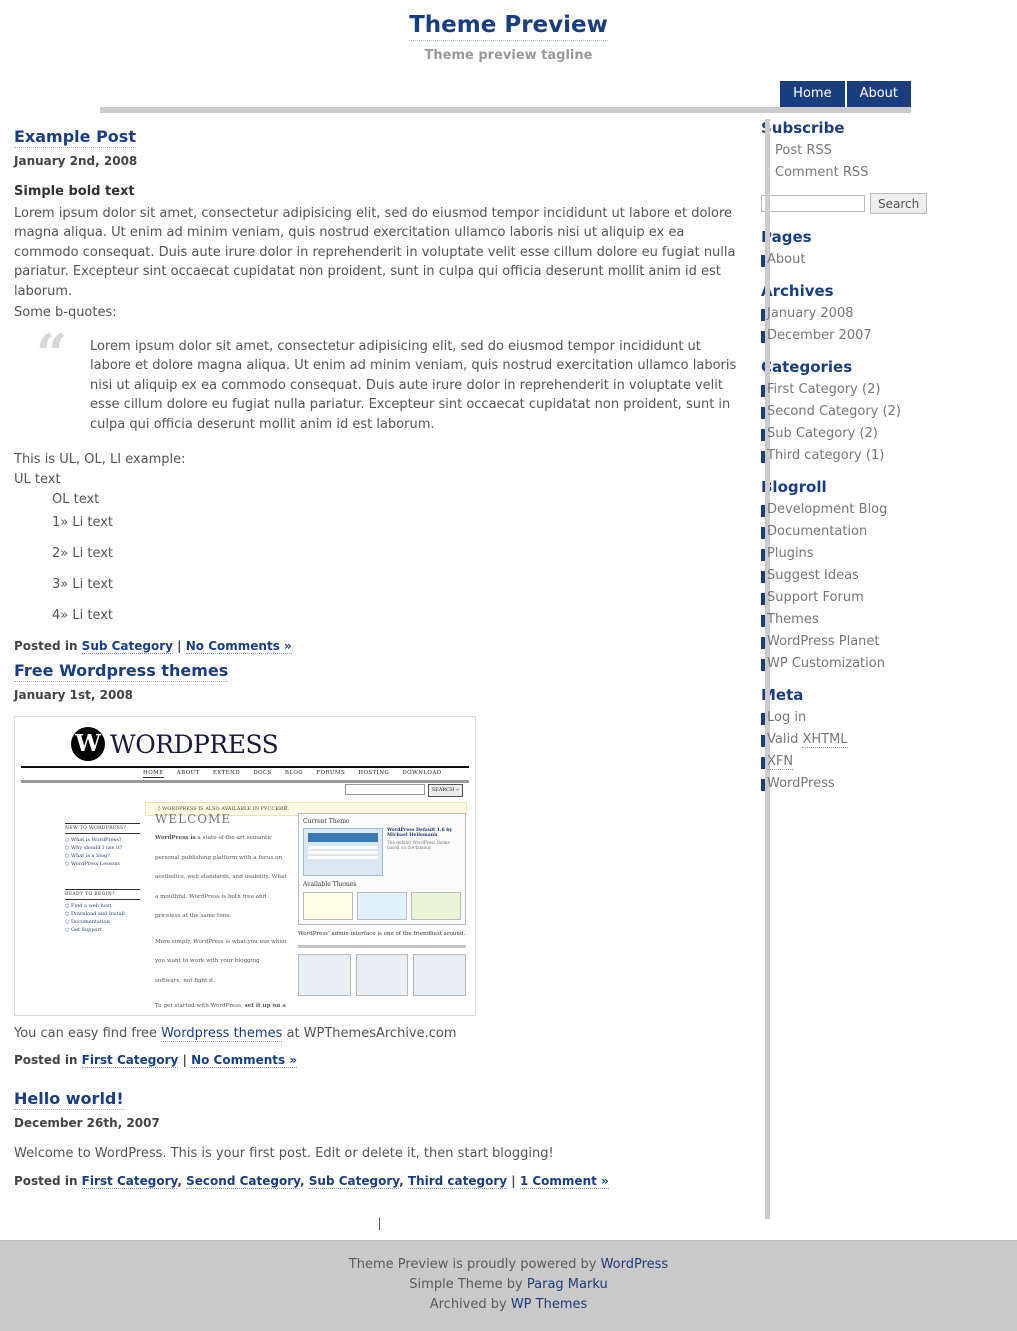 The width and height of the screenshot is (1017, 1331). What do you see at coordinates (873, 620) in the screenshot?
I see `sidebar-item-themes: Themes` at bounding box center [873, 620].